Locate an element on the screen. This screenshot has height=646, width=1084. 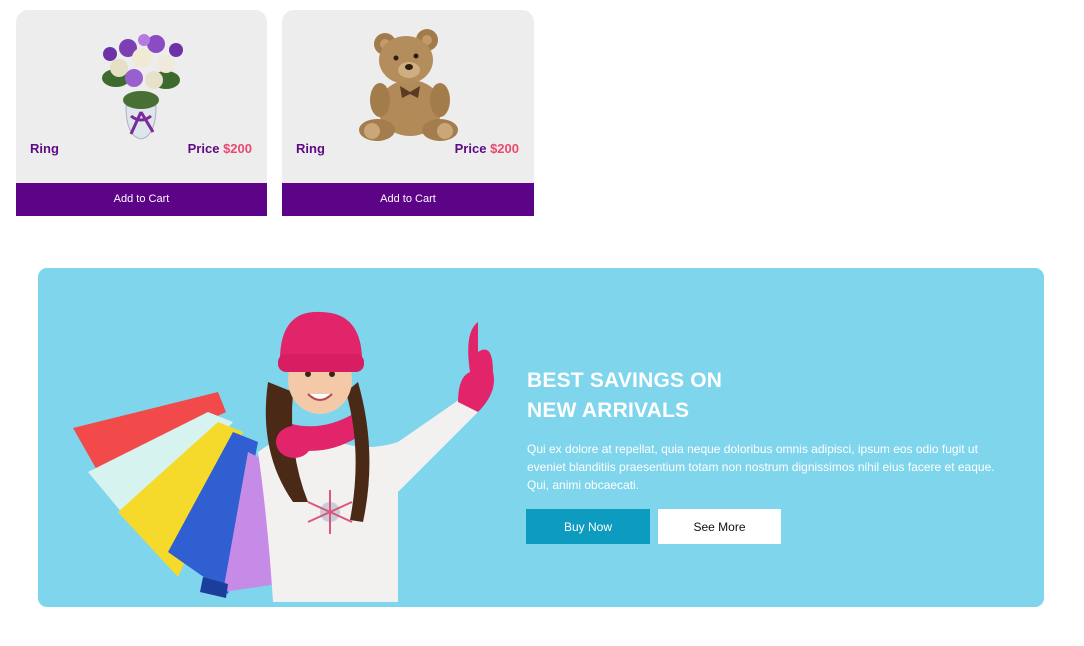
see-more-button: See More is located at coordinates (719, 526).